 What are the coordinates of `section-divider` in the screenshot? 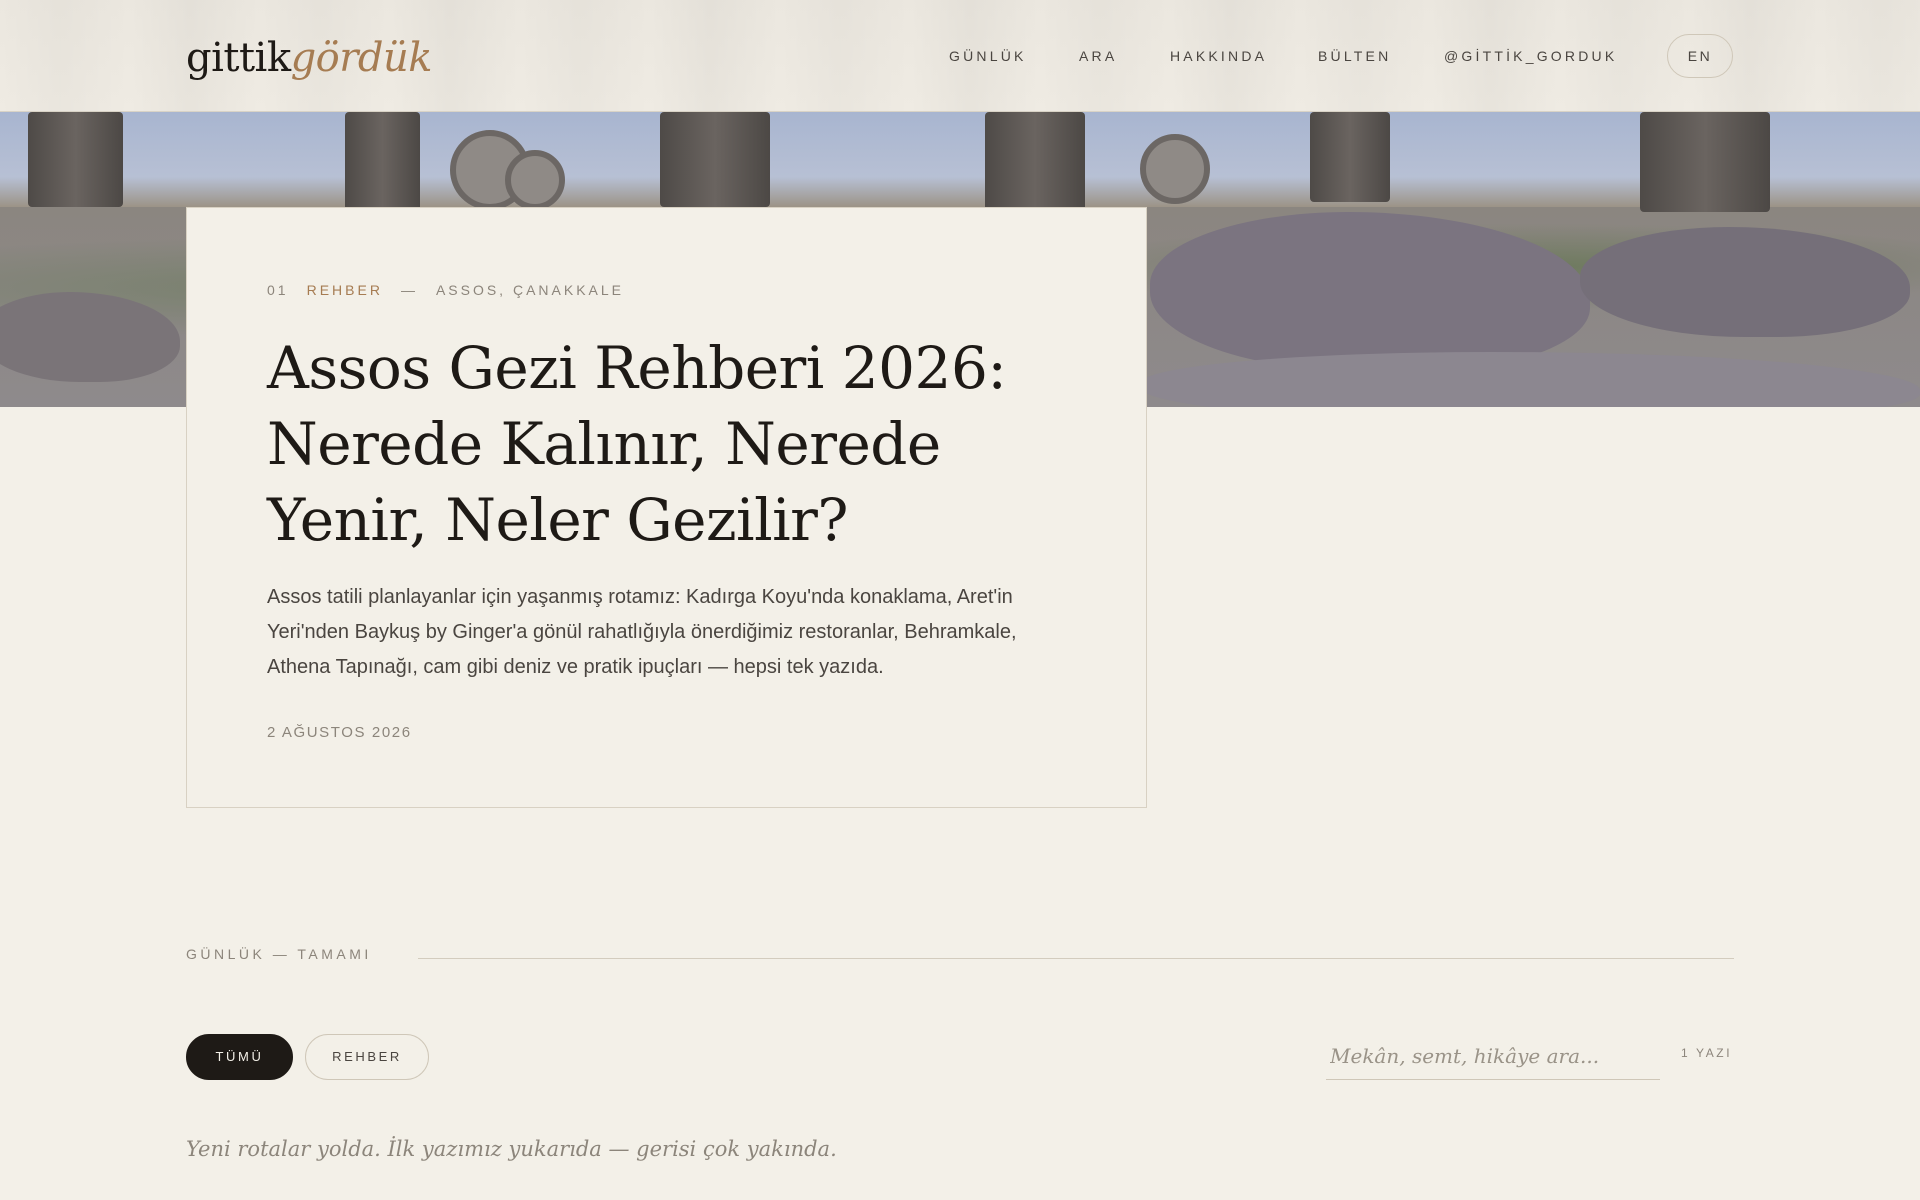 It's located at (1076, 958).